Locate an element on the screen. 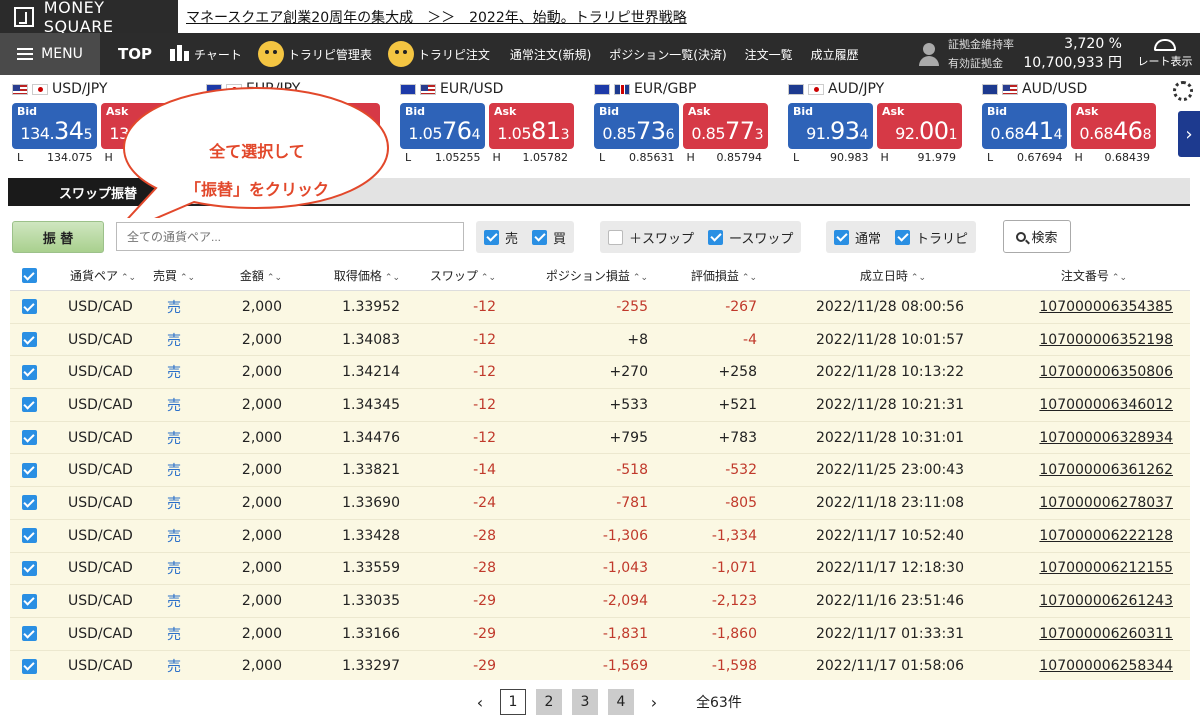 This screenshot has width=1200, height=725. jp-flag-icon is located at coordinates (816, 89).